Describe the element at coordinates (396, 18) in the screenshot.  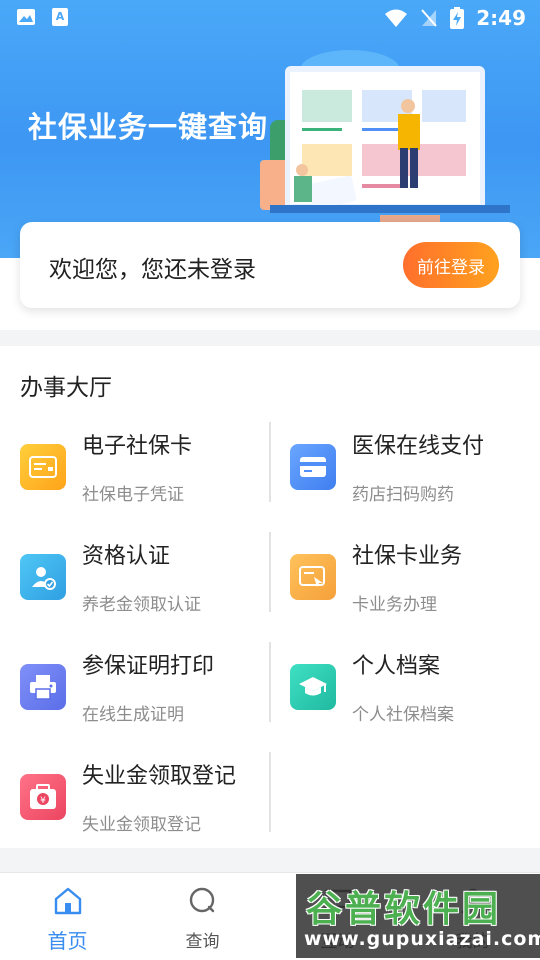
I see `wifi-icon` at that location.